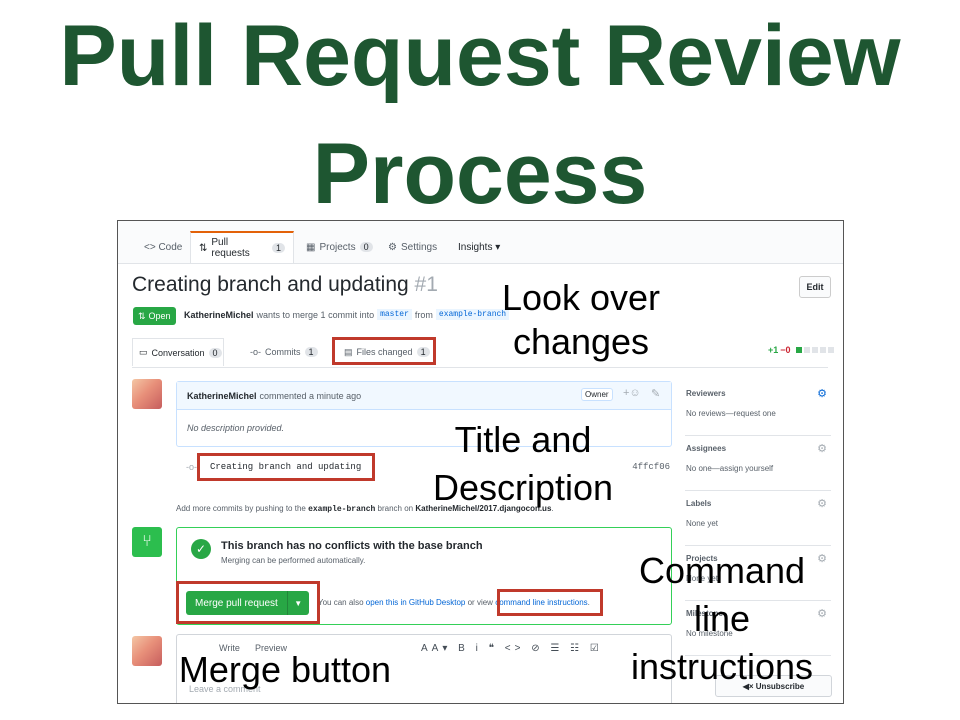 This screenshot has width=960, height=720. What do you see at coordinates (426, 284) in the screenshot?
I see `pr-number: #1` at bounding box center [426, 284].